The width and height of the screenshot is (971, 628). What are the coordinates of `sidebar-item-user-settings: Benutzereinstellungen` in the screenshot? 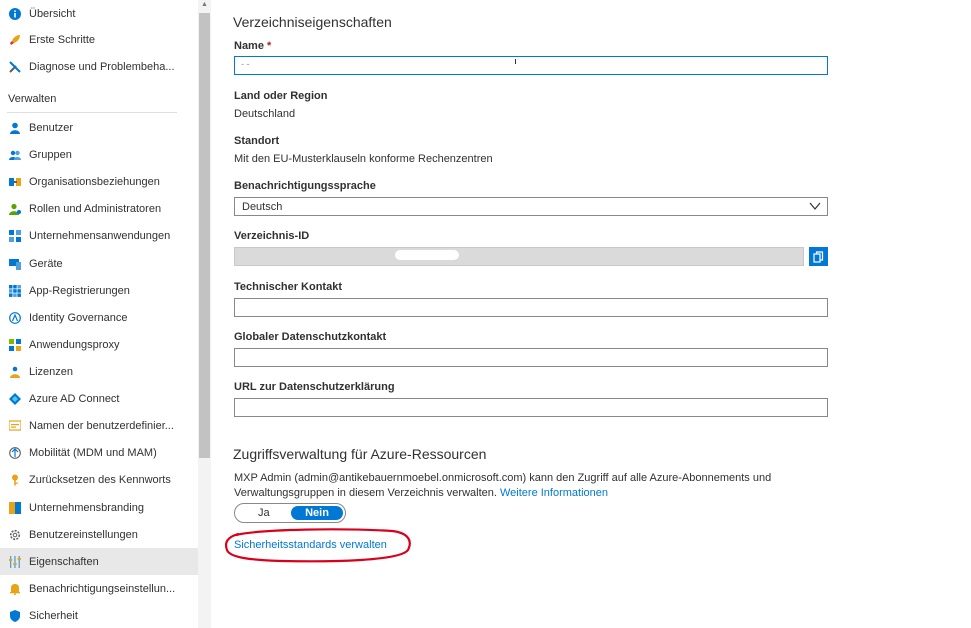 It's located at (99, 534).